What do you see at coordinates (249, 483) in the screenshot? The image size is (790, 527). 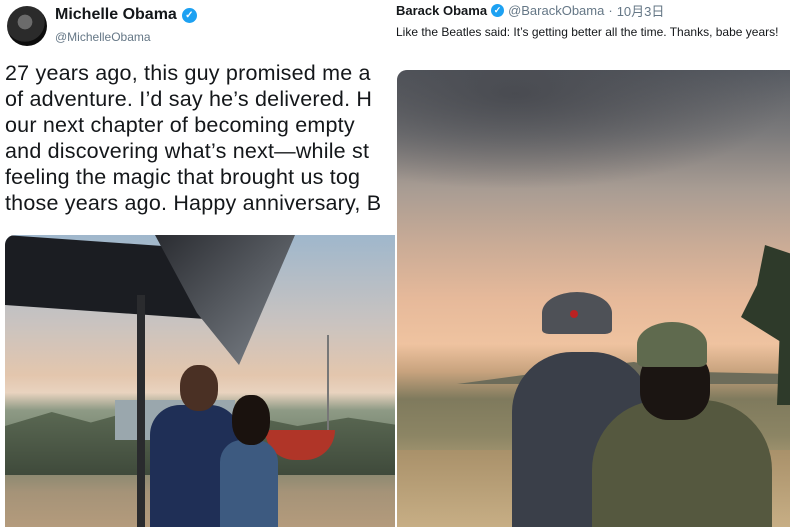 I see `woman-body` at bounding box center [249, 483].